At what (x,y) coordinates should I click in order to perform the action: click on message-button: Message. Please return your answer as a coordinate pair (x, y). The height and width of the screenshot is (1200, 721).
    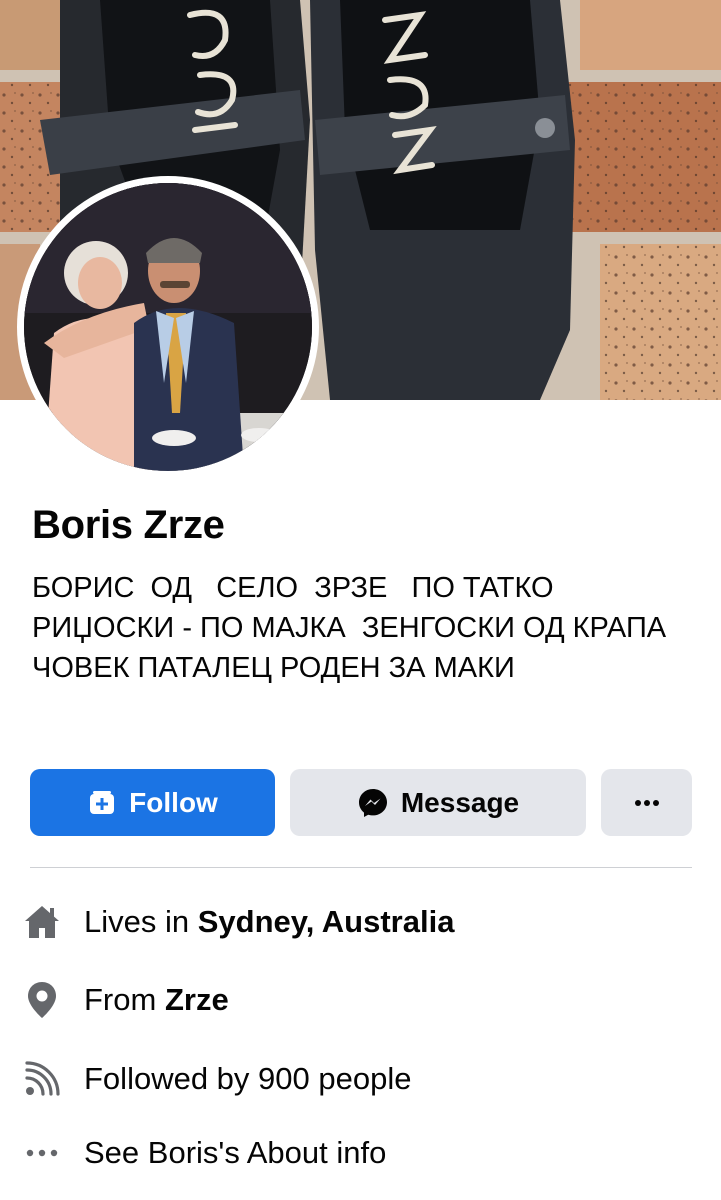
    Looking at the image, I should click on (438, 802).